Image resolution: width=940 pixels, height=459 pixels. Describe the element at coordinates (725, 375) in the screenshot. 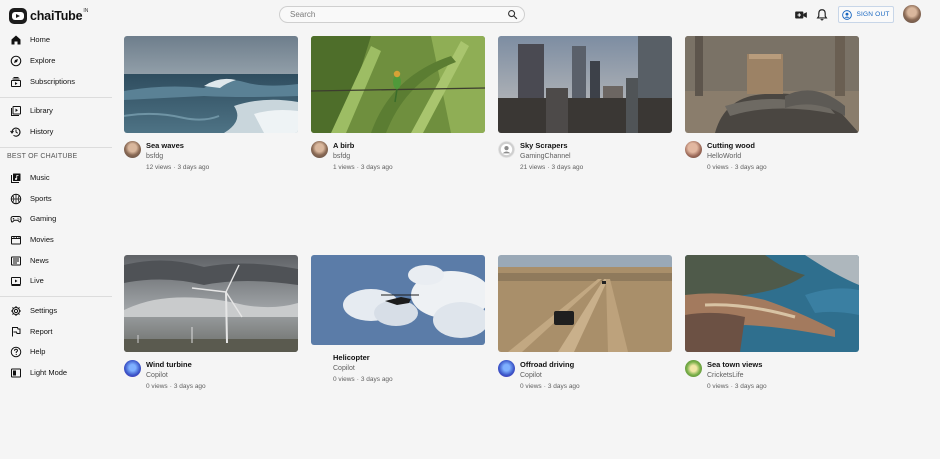

I see `channel-name: CricketsLife` at that location.